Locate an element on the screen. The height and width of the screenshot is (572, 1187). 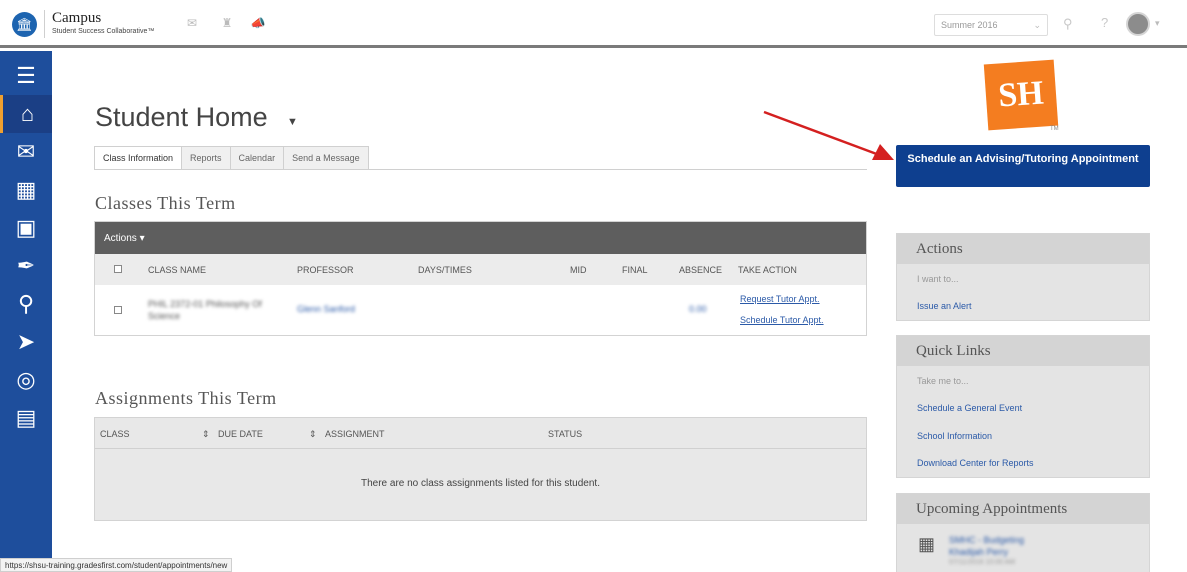
col-final: FINAL is located at coordinates (635, 270).